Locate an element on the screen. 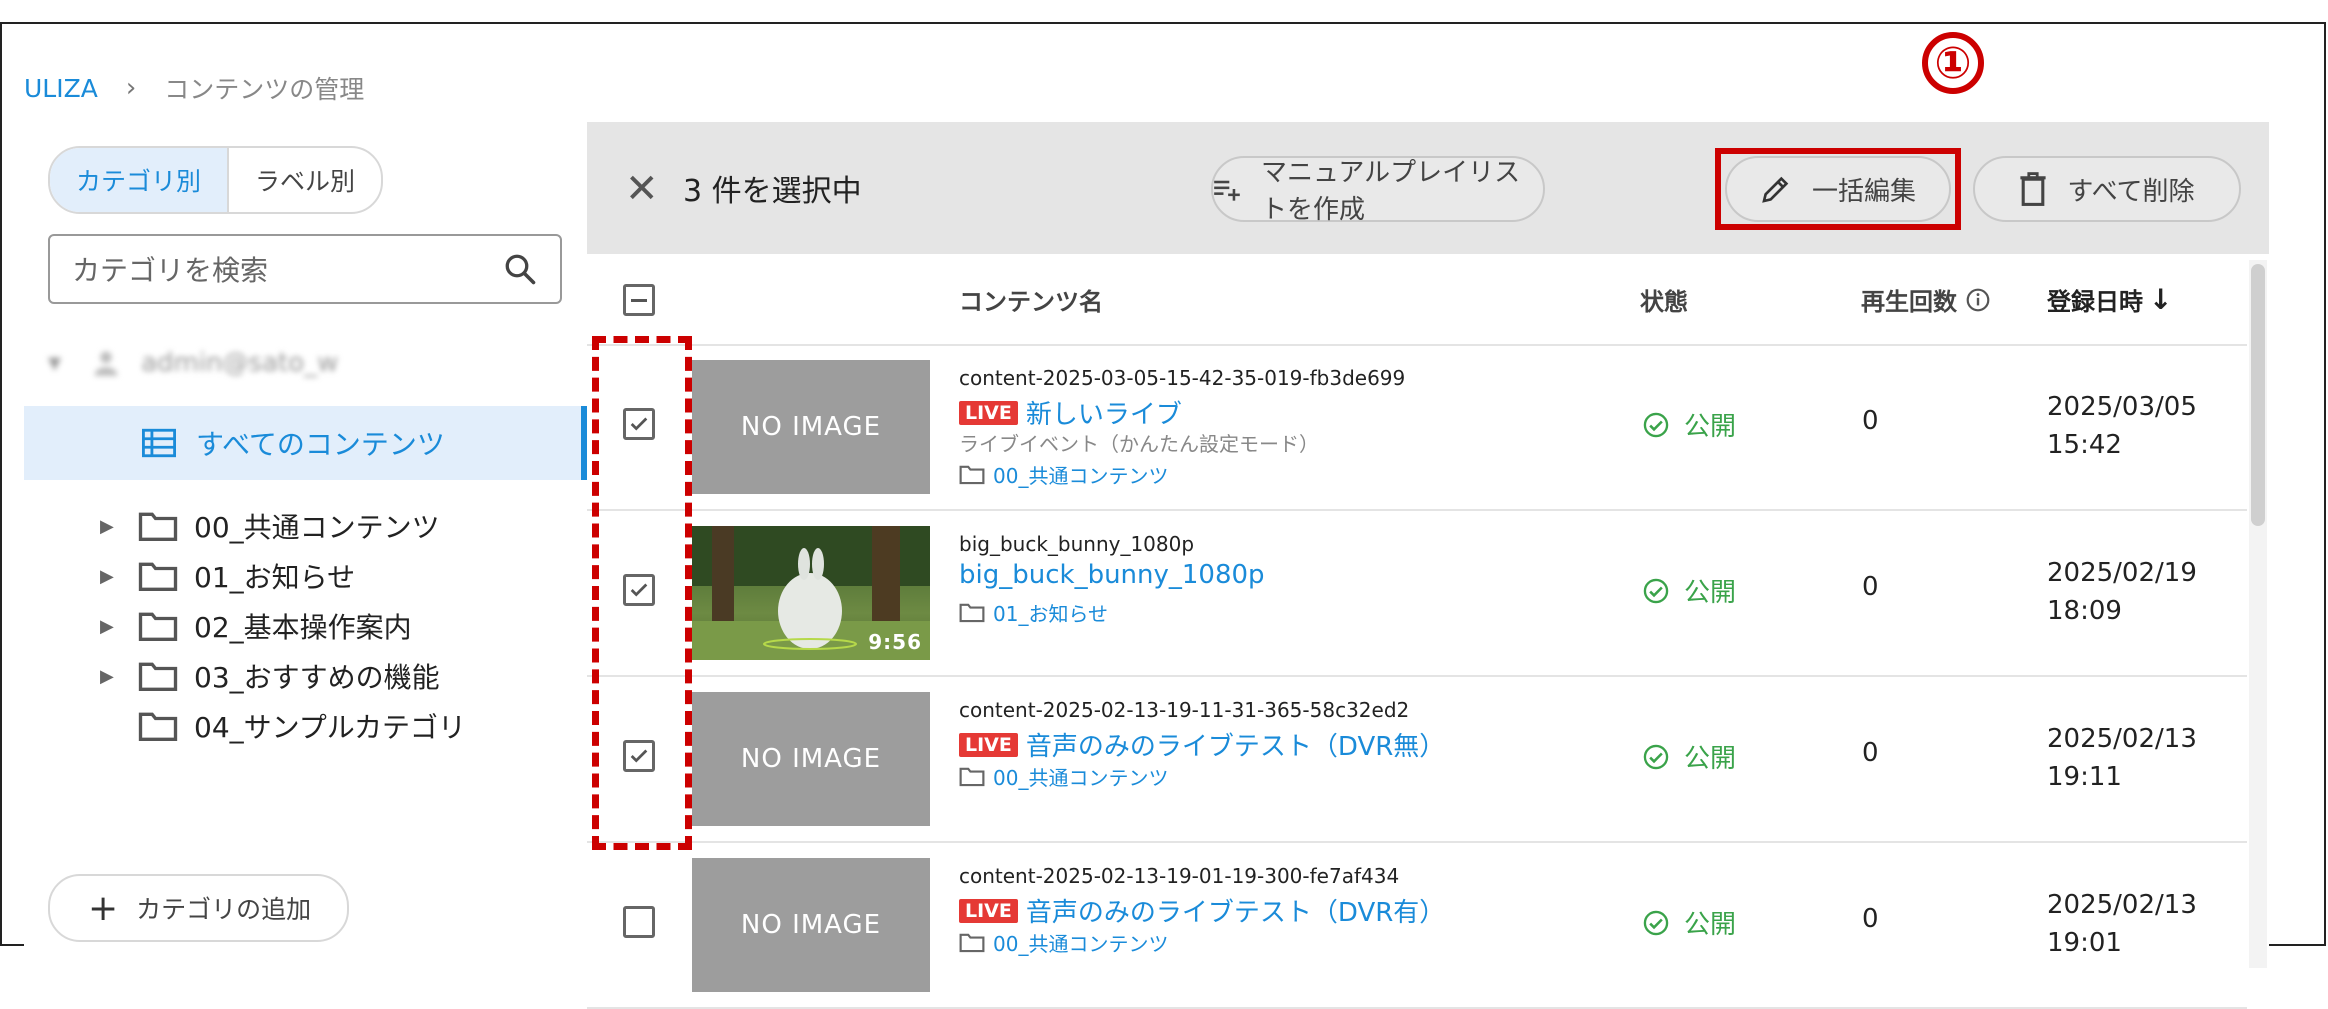 This screenshot has height=1009, width=2328. registered-date: 2025/02/13 is located at coordinates (2122, 739).